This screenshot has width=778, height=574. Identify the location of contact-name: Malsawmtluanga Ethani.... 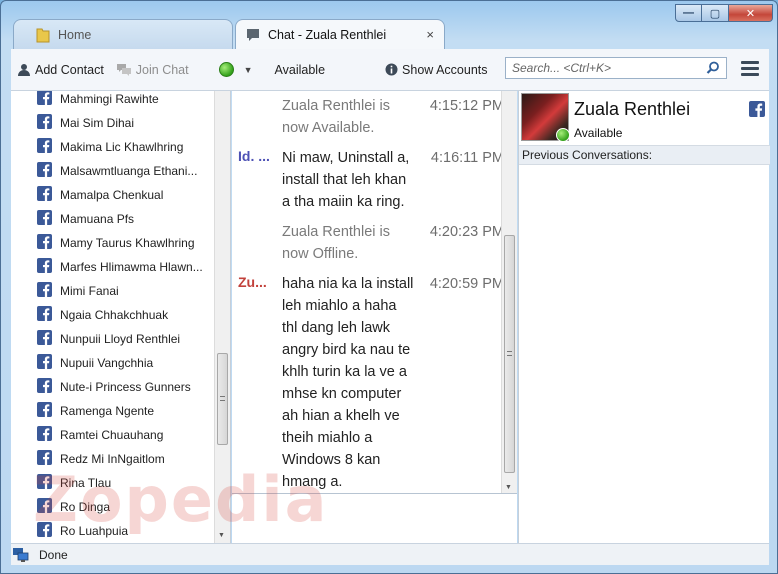
(129, 171).